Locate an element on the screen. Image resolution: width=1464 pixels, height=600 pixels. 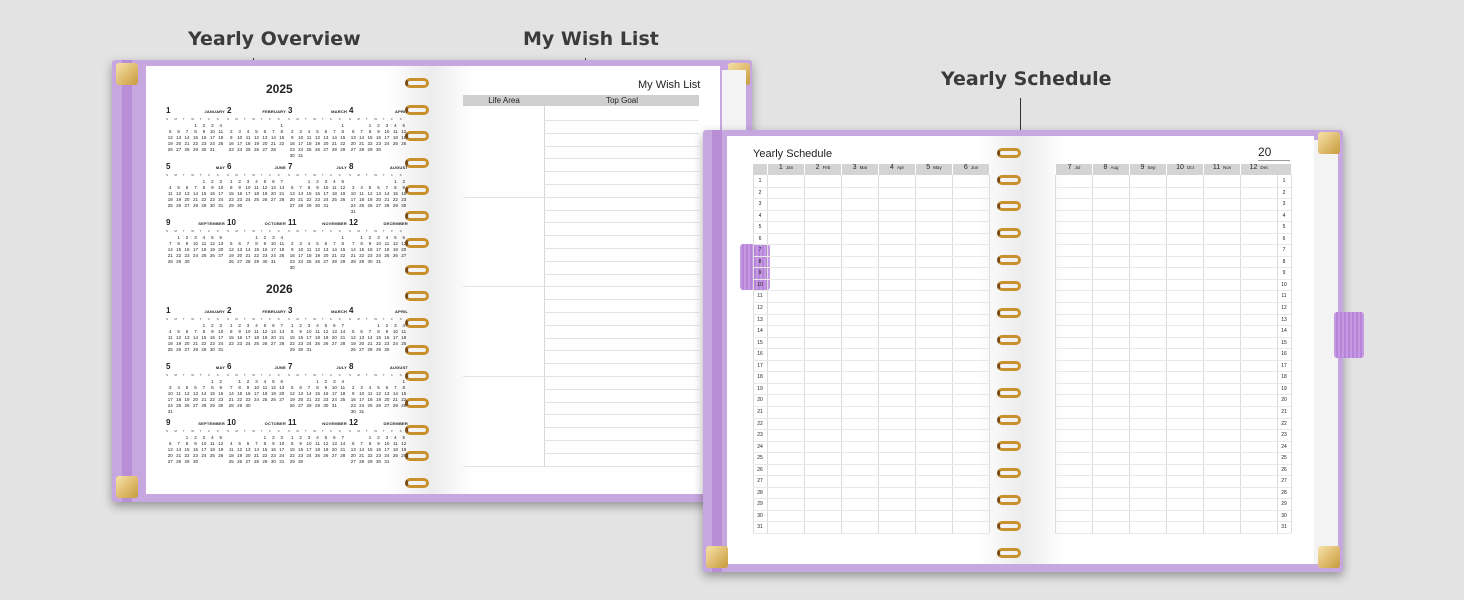
calendar-day: 21 is located at coordinates (248, 255).